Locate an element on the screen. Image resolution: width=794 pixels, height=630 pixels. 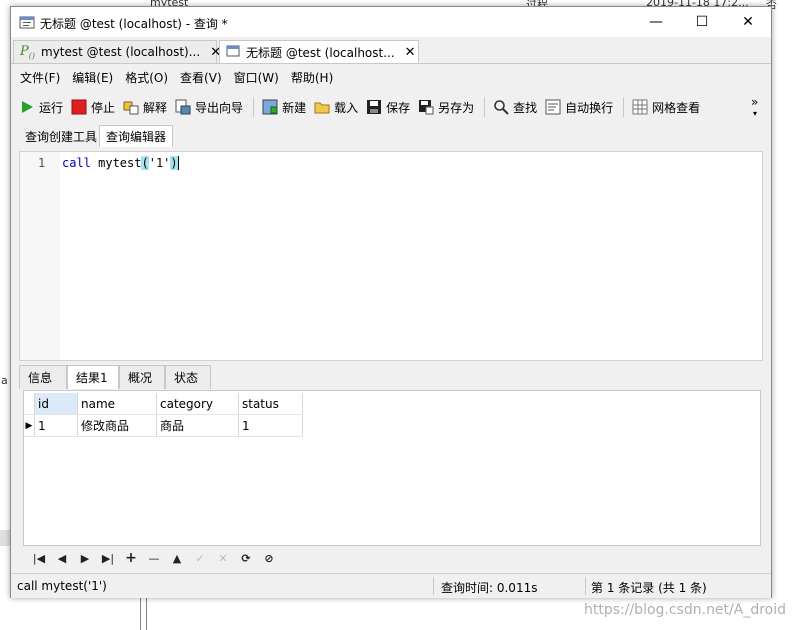
bg-left-block is located at coordinates (5, 538).